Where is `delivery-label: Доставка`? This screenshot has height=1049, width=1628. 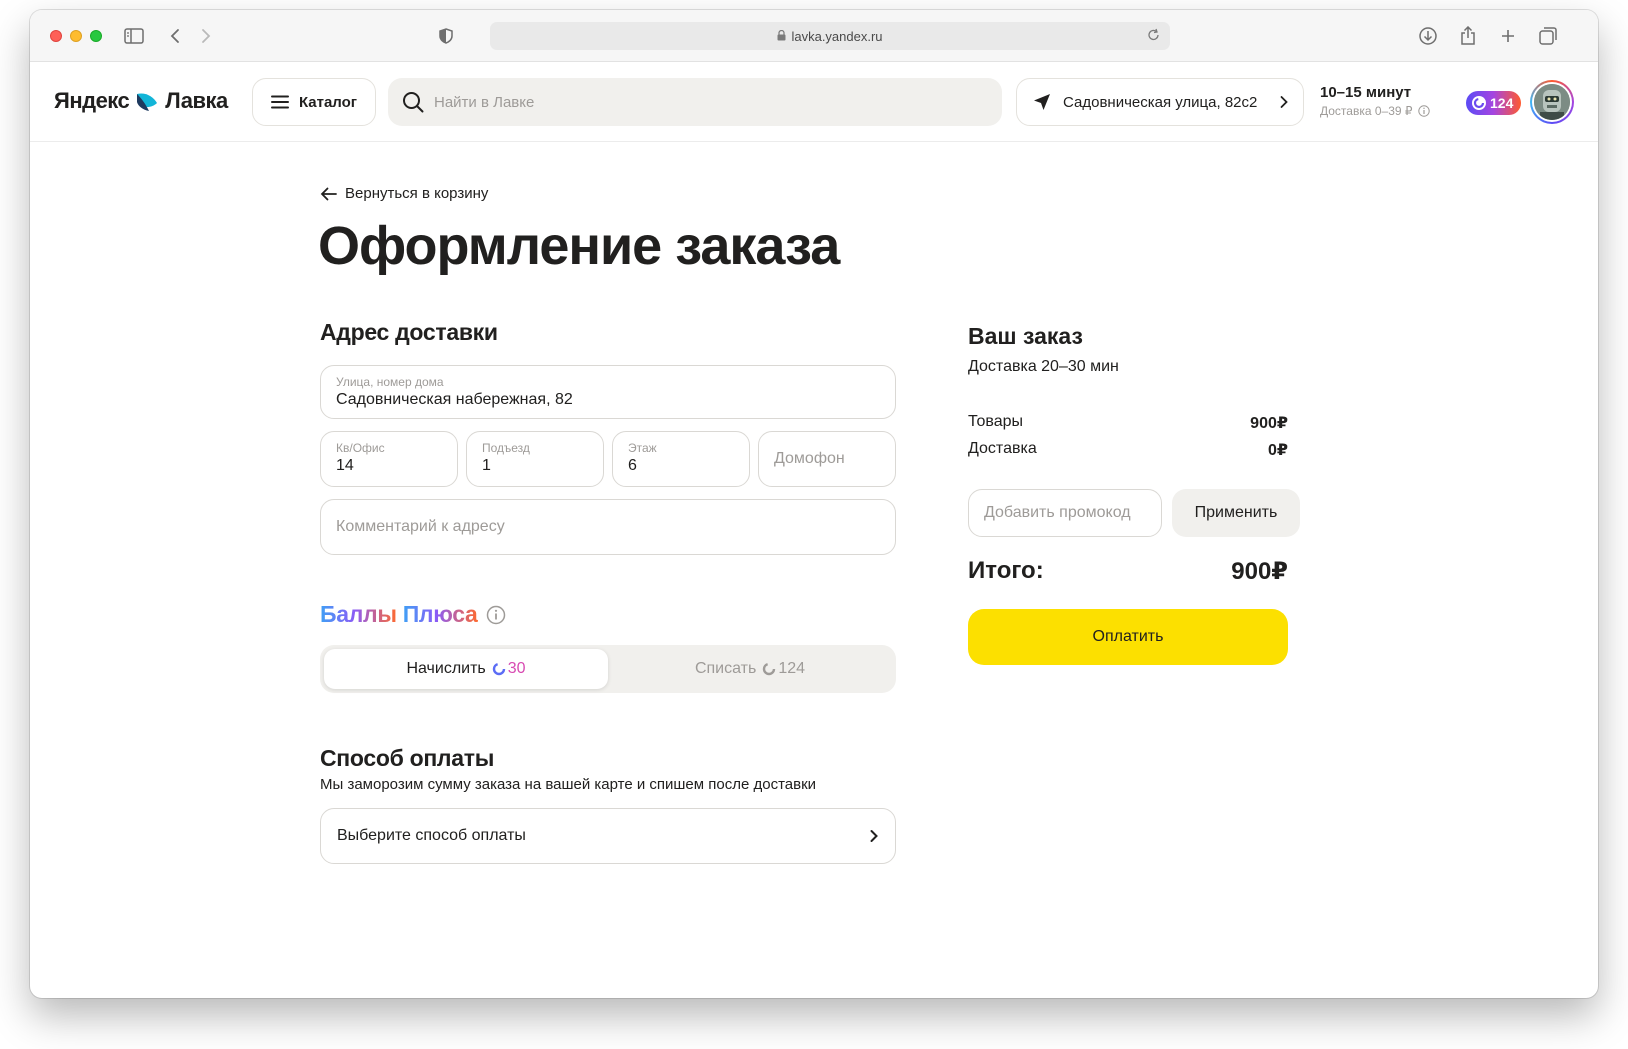 delivery-label: Доставка is located at coordinates (1002, 448).